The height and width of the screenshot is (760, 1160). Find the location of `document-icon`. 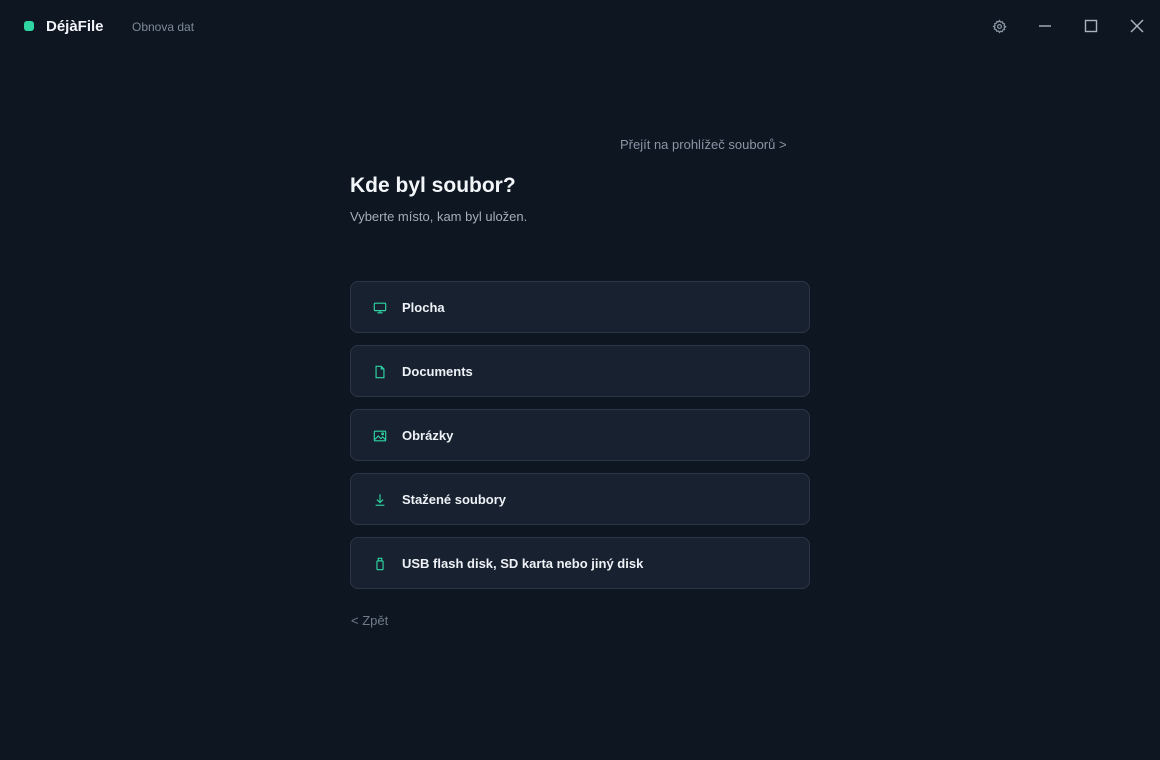

document-icon is located at coordinates (380, 372).